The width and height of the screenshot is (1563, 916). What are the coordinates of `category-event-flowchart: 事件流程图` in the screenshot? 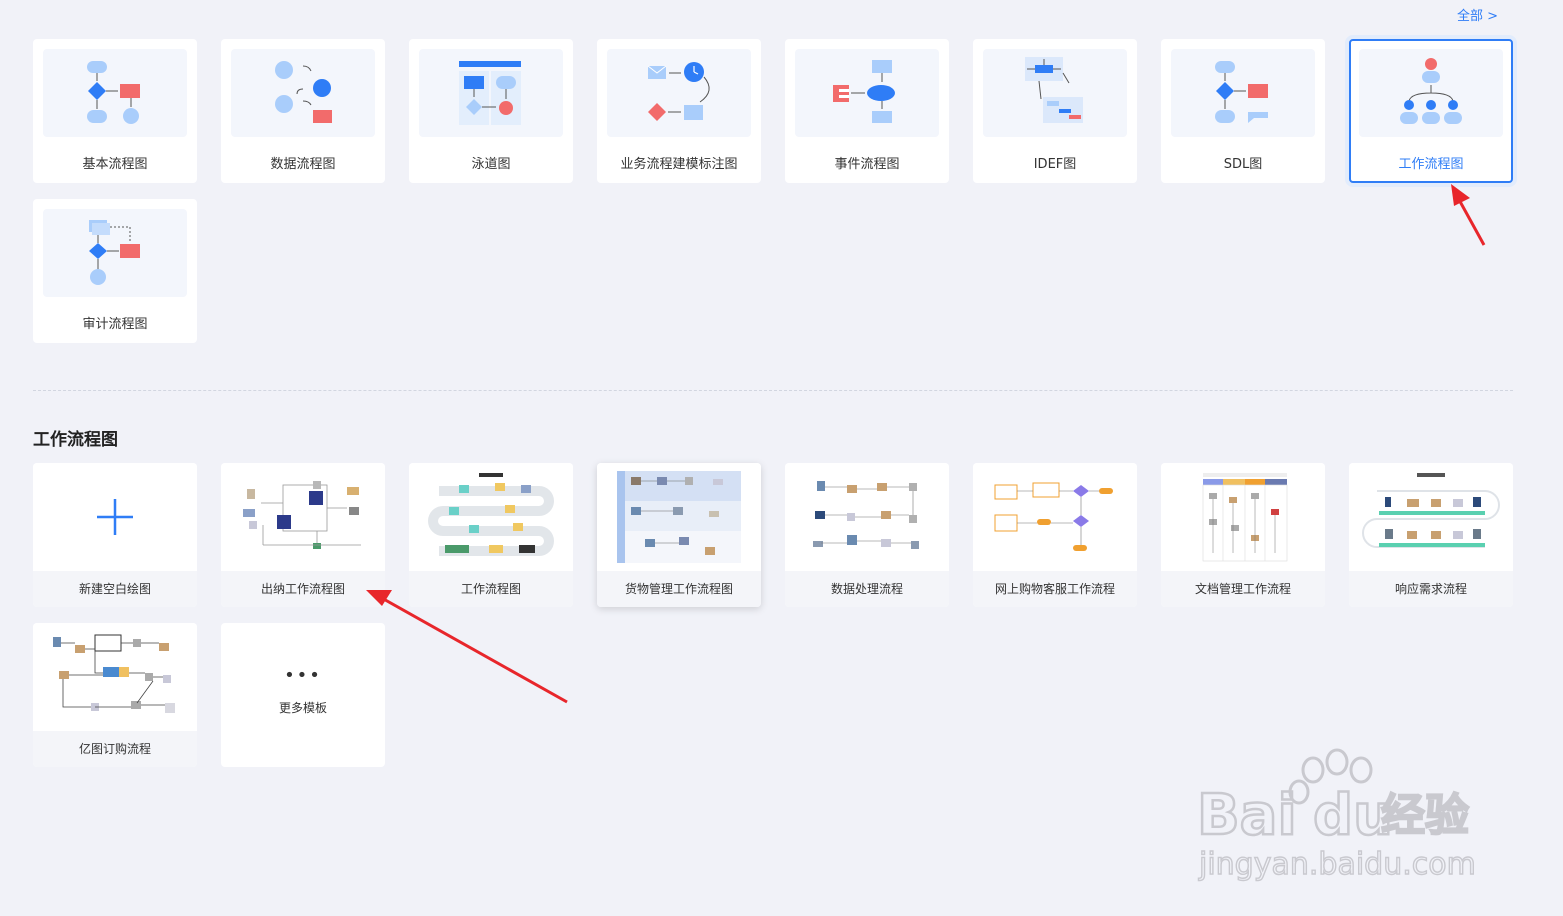 It's located at (867, 111).